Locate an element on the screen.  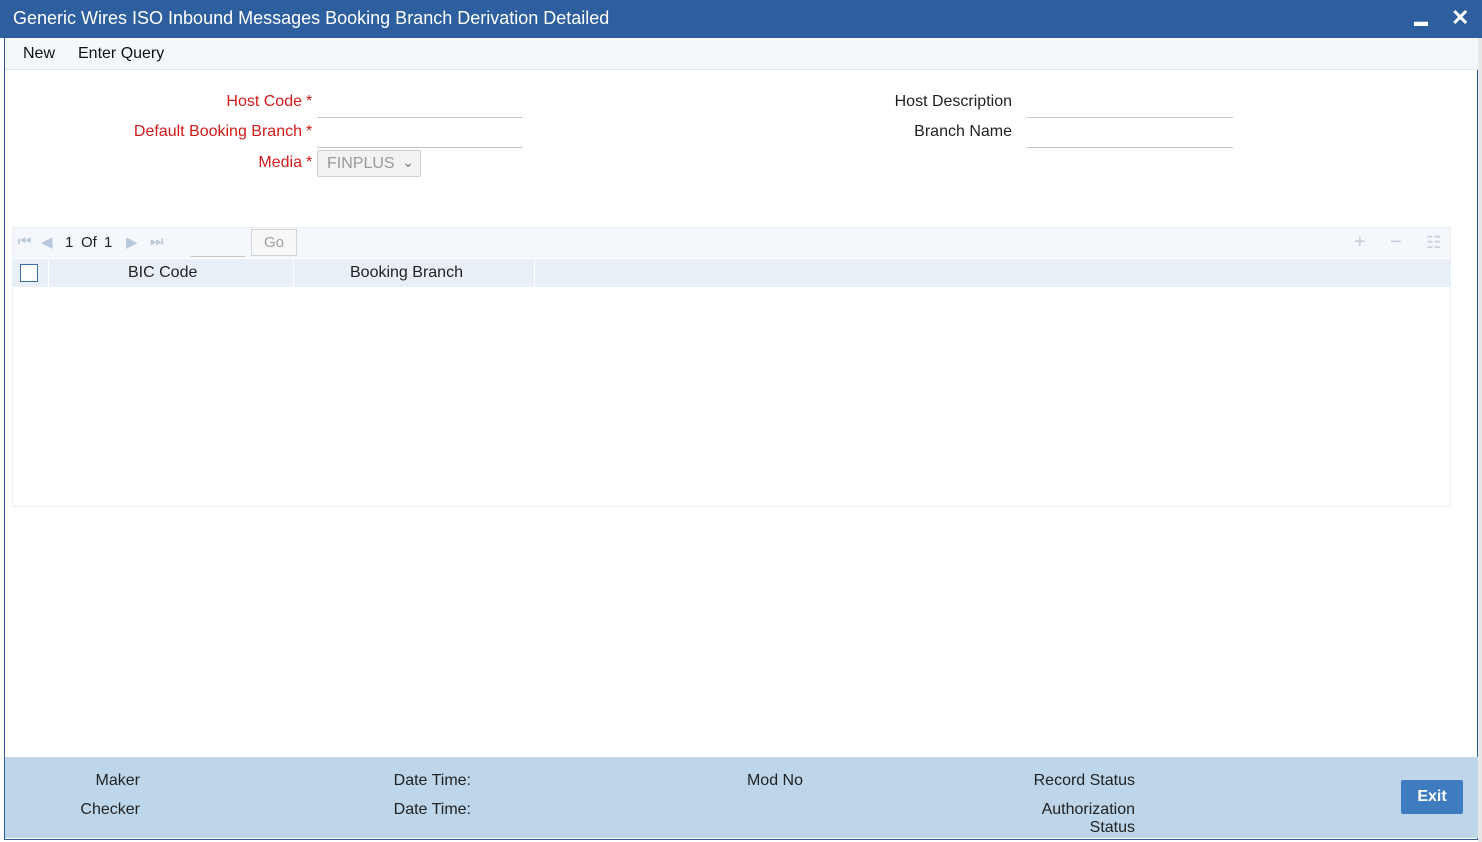
host-description-label: Host Description is located at coordinates (953, 101).